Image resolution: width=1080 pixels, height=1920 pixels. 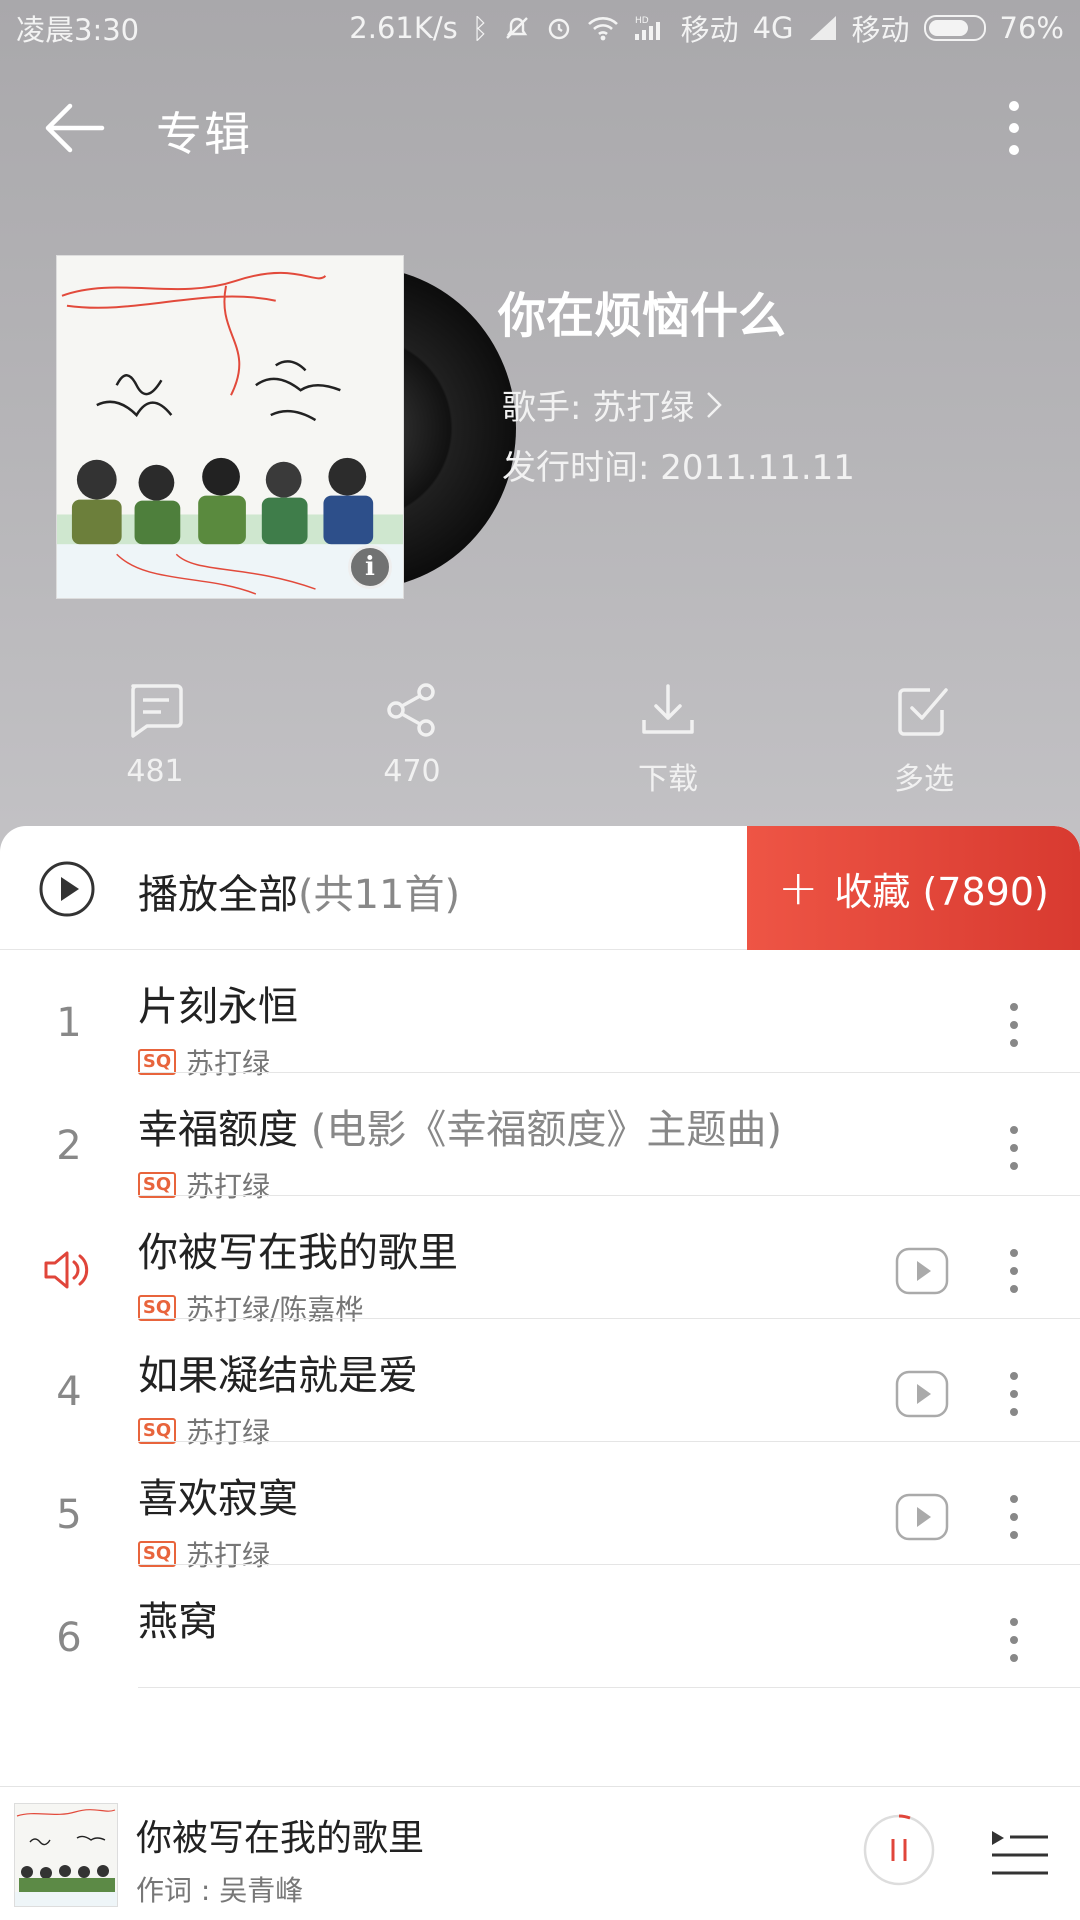 I want to click on album-title: 你在烦恼什么, so click(x=642, y=316).